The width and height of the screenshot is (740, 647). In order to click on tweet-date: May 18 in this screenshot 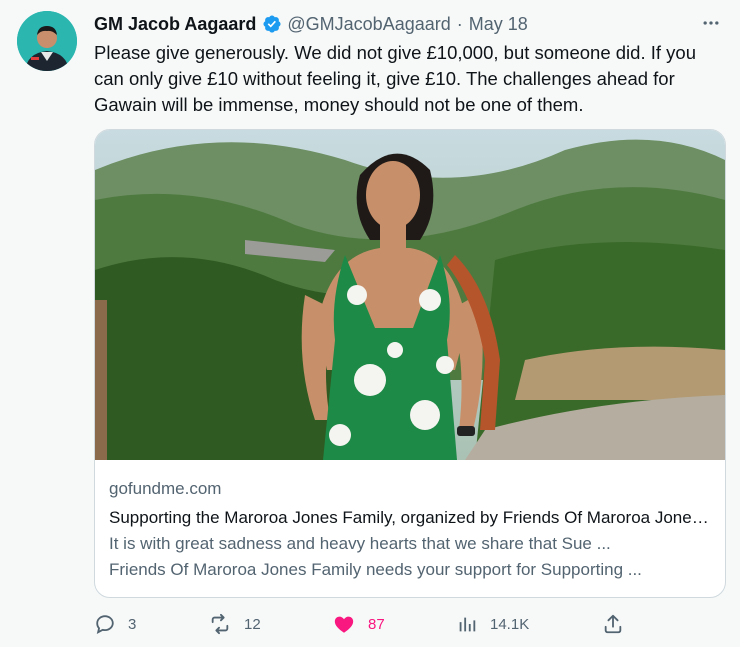, I will do `click(498, 24)`.